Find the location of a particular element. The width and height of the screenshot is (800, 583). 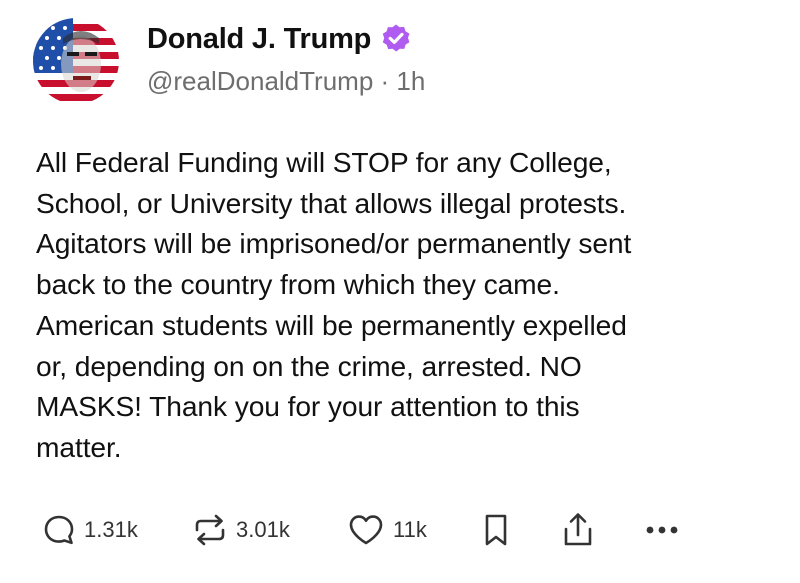

share-icon is located at coordinates (578, 529).